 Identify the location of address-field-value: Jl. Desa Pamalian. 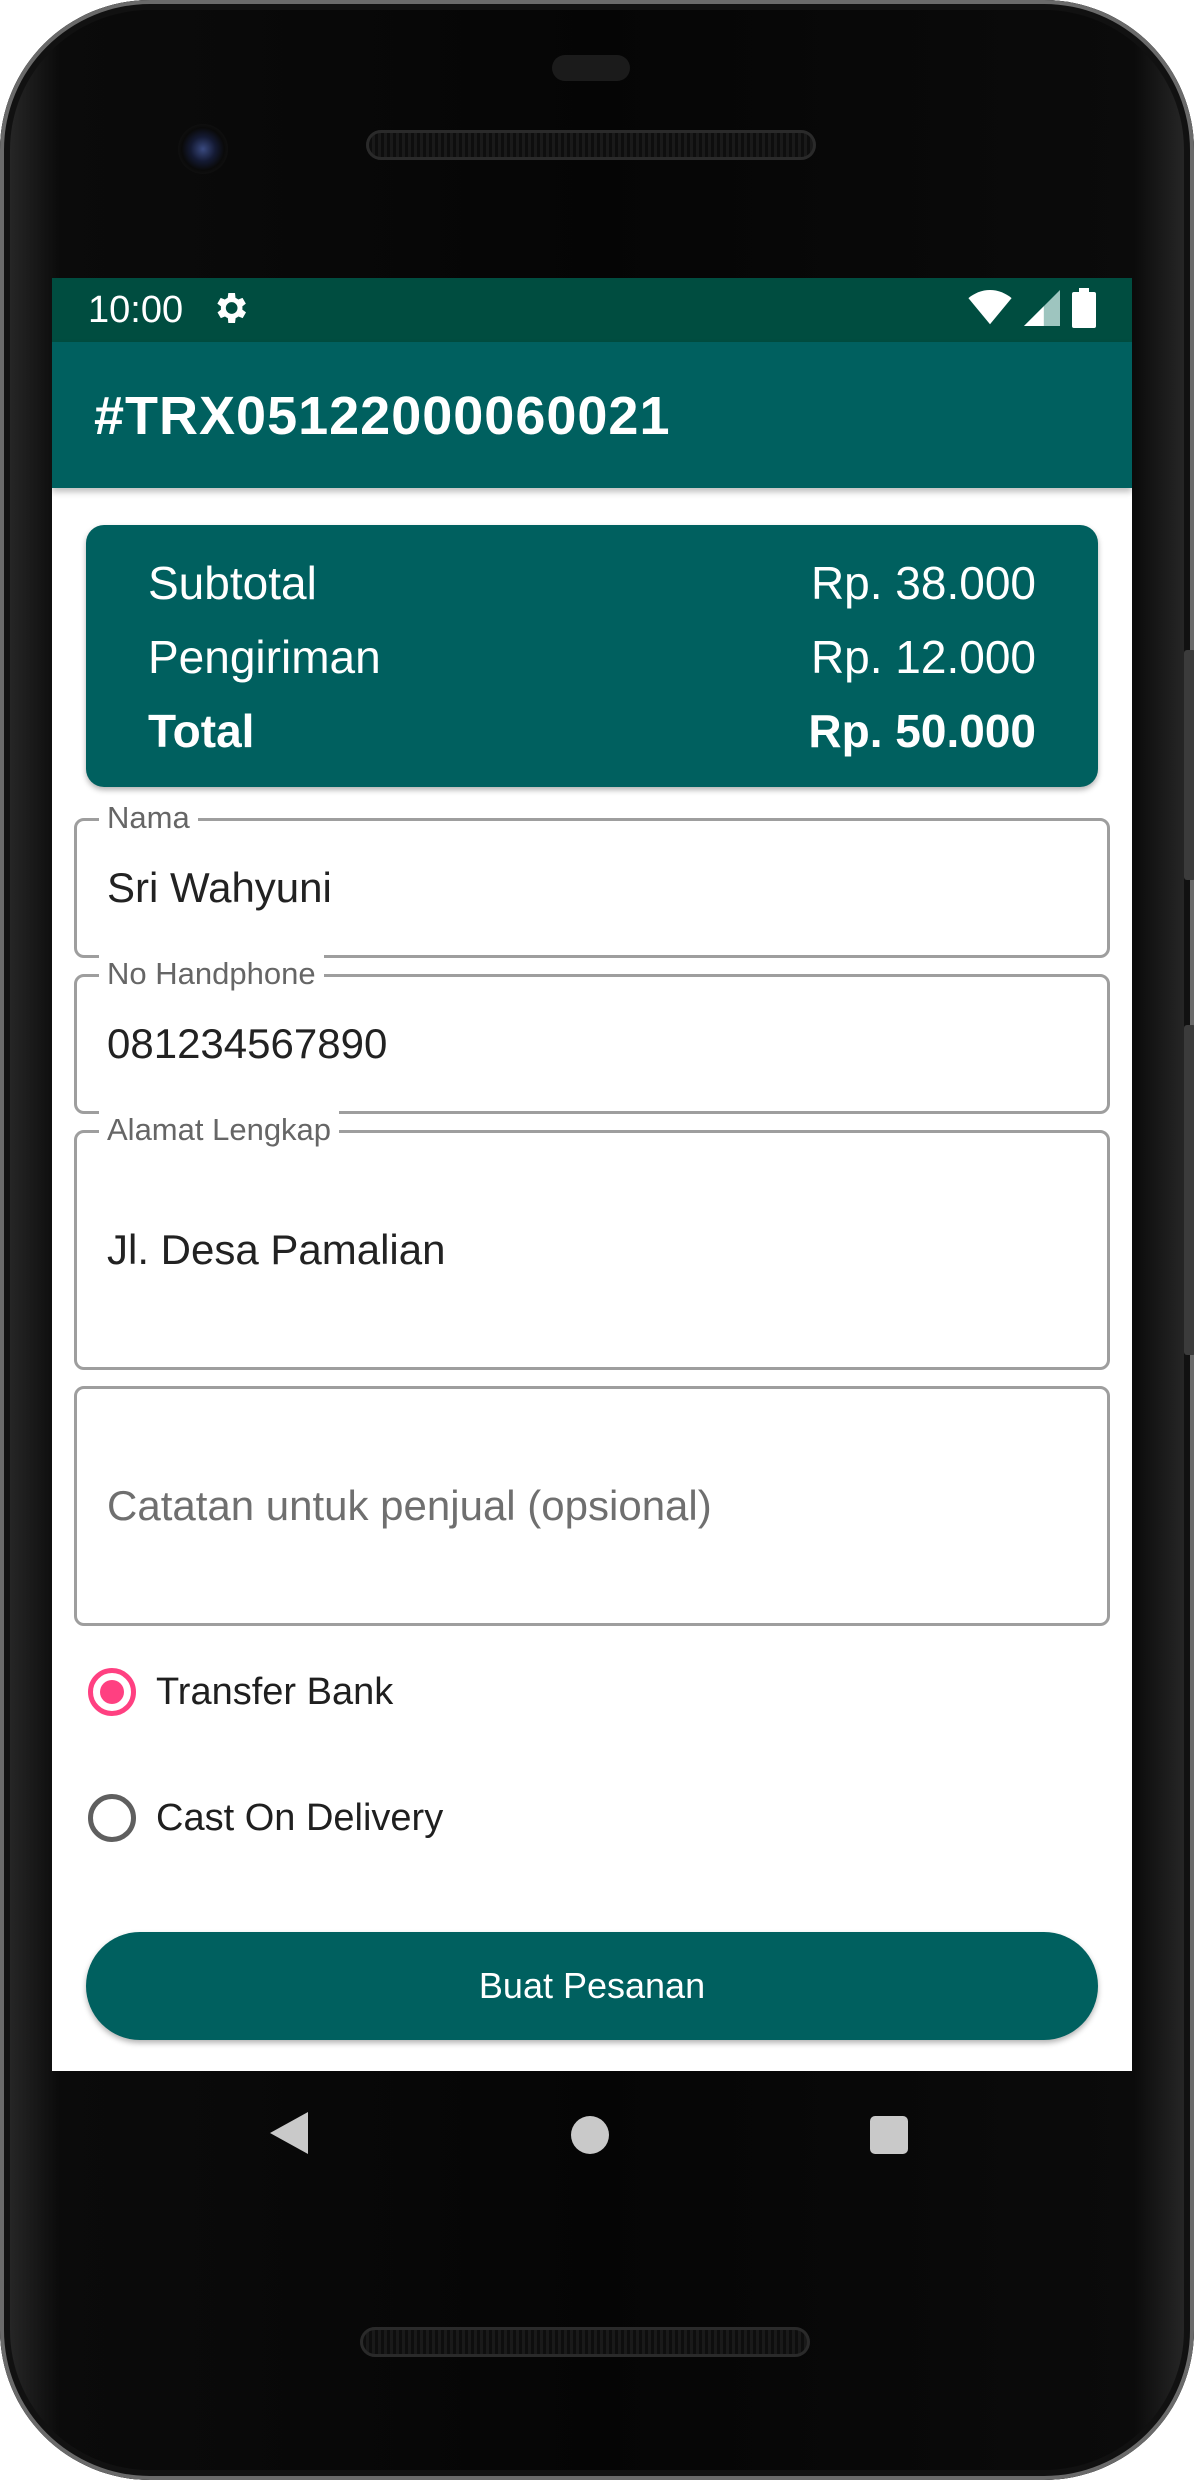
(276, 1250).